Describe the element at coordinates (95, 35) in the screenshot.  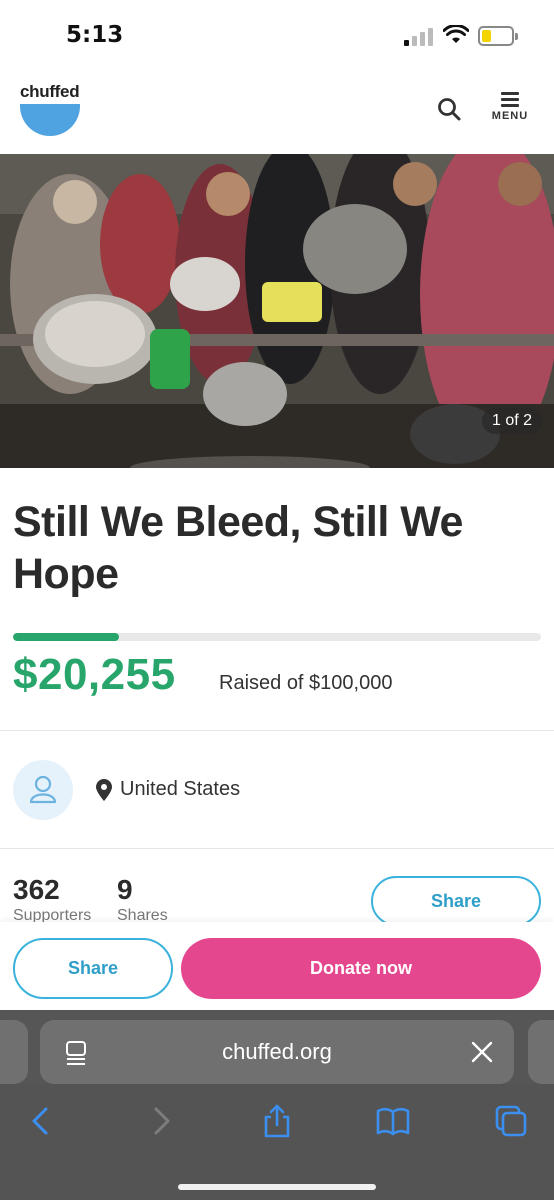
I see `status-time: 5:13` at that location.